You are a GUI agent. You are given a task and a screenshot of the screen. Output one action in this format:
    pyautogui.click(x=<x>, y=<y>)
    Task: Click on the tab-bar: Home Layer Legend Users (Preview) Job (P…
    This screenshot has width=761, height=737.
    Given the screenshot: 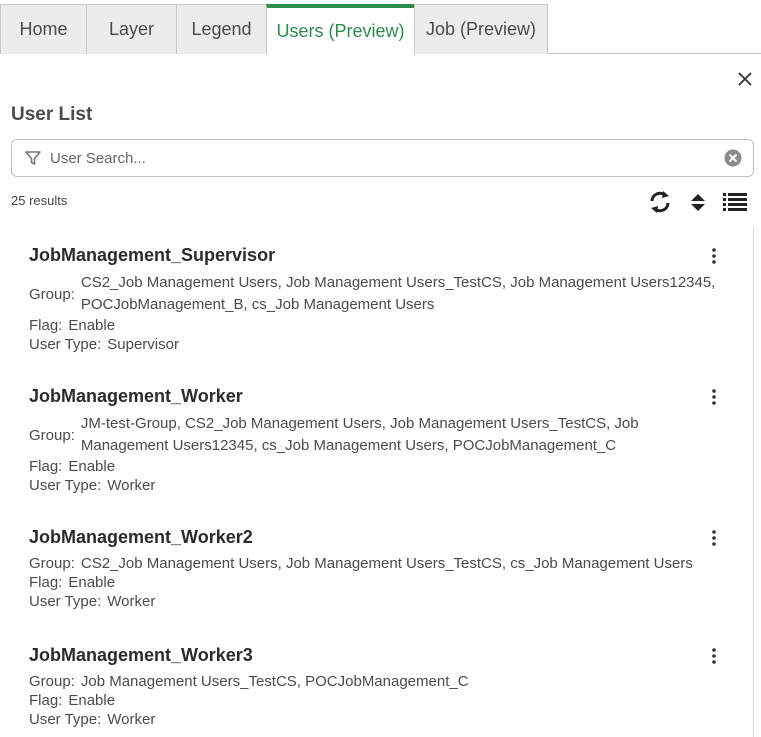 What is the action you would take?
    pyautogui.click(x=380, y=27)
    